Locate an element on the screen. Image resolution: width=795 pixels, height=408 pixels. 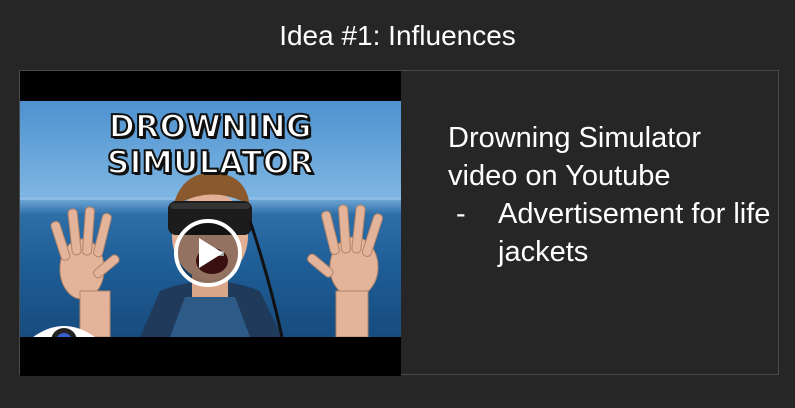
thumbnail-title-text: DROWNING SIMULATOR is located at coordinates (210, 145).